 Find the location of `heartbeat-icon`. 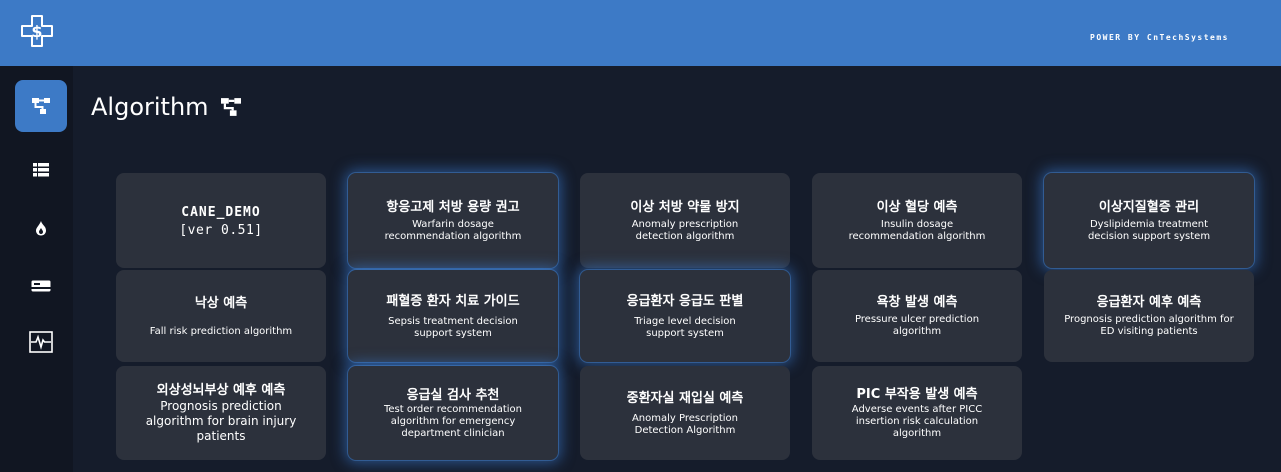

heartbeat-icon is located at coordinates (41, 342).